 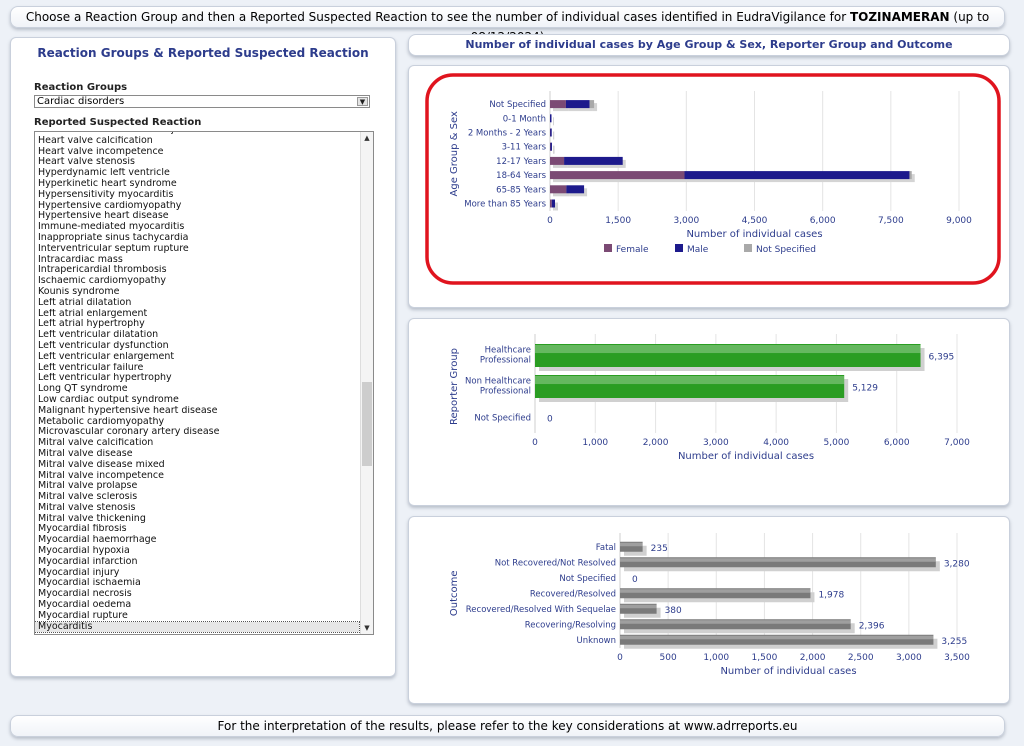 What do you see at coordinates (197, 422) in the screenshot?
I see `reaction-list-item: Metabolic cardiomyopathy` at bounding box center [197, 422].